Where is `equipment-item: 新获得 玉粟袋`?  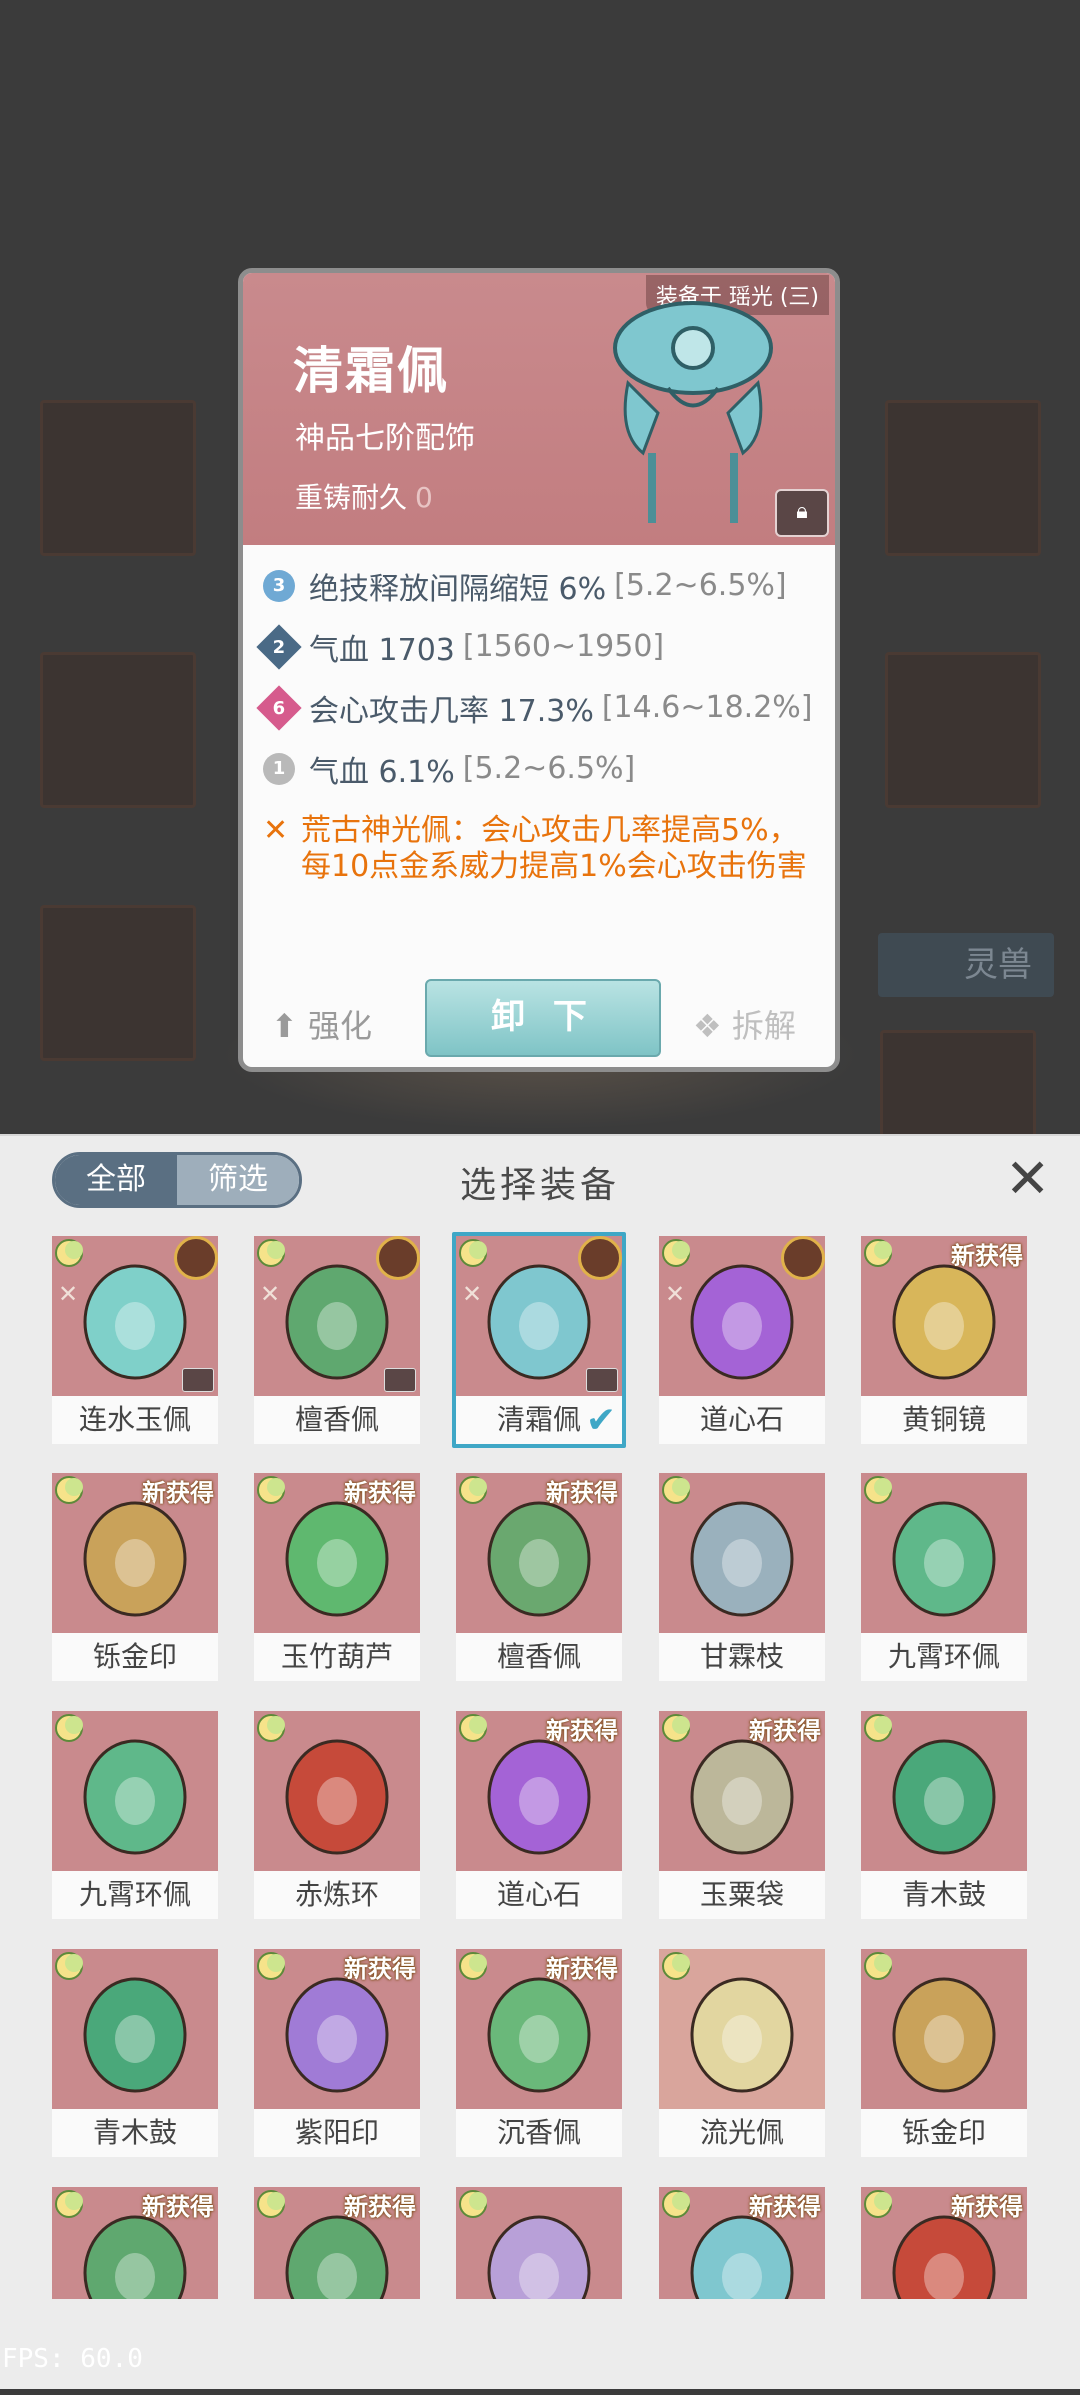
equipment-item: 新获得 玉粟袋 is located at coordinates (742, 1815).